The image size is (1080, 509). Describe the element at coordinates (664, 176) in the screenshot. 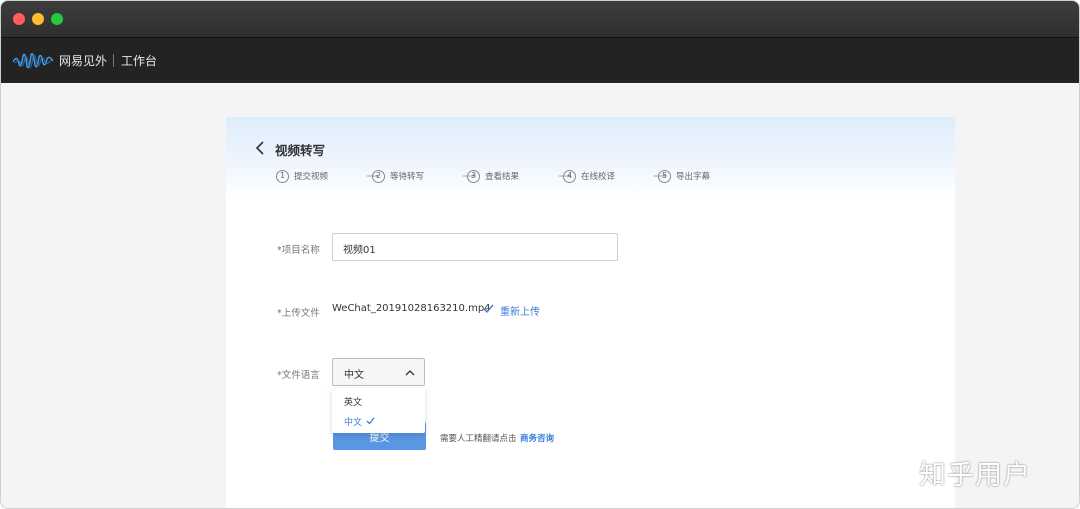

I see `step-number: 5` at that location.